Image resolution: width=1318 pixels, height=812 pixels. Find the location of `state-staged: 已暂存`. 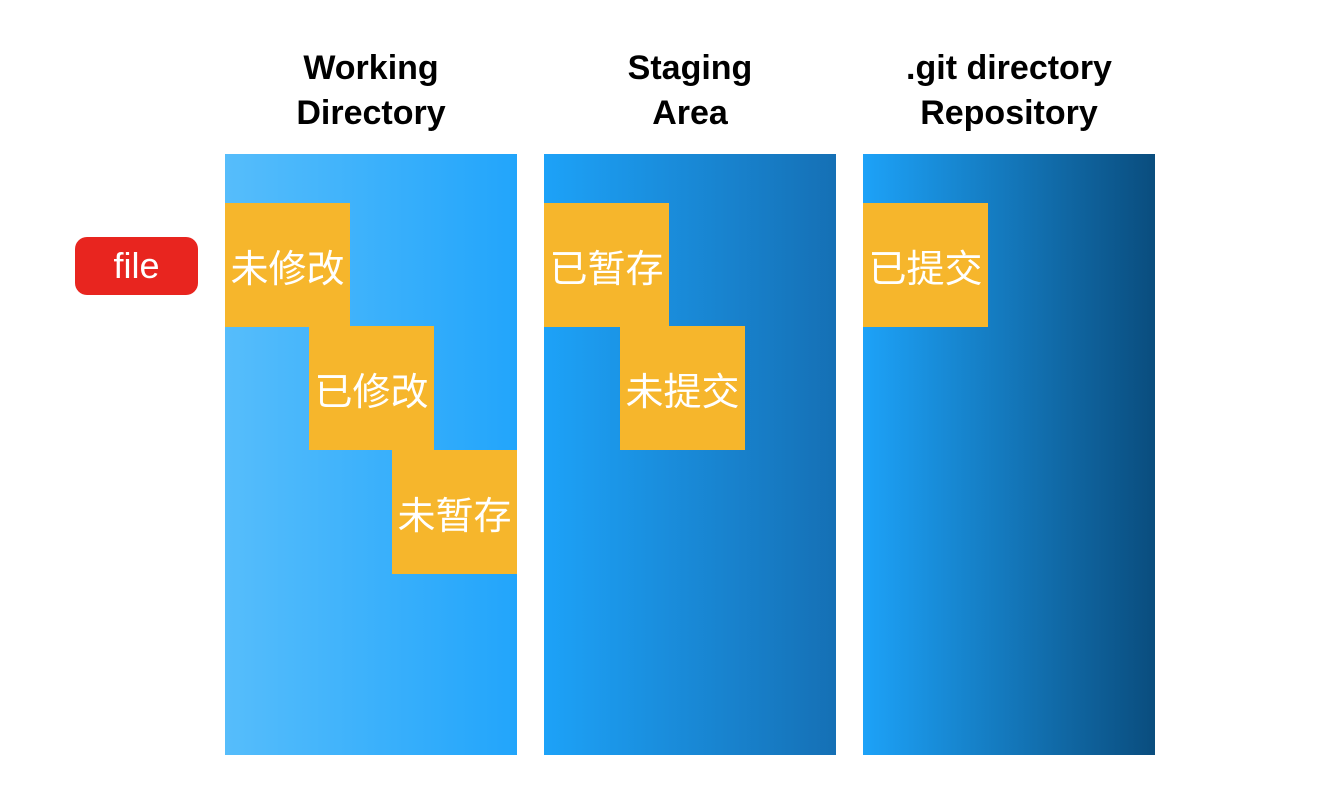

state-staged: 已暂存 is located at coordinates (606, 265).